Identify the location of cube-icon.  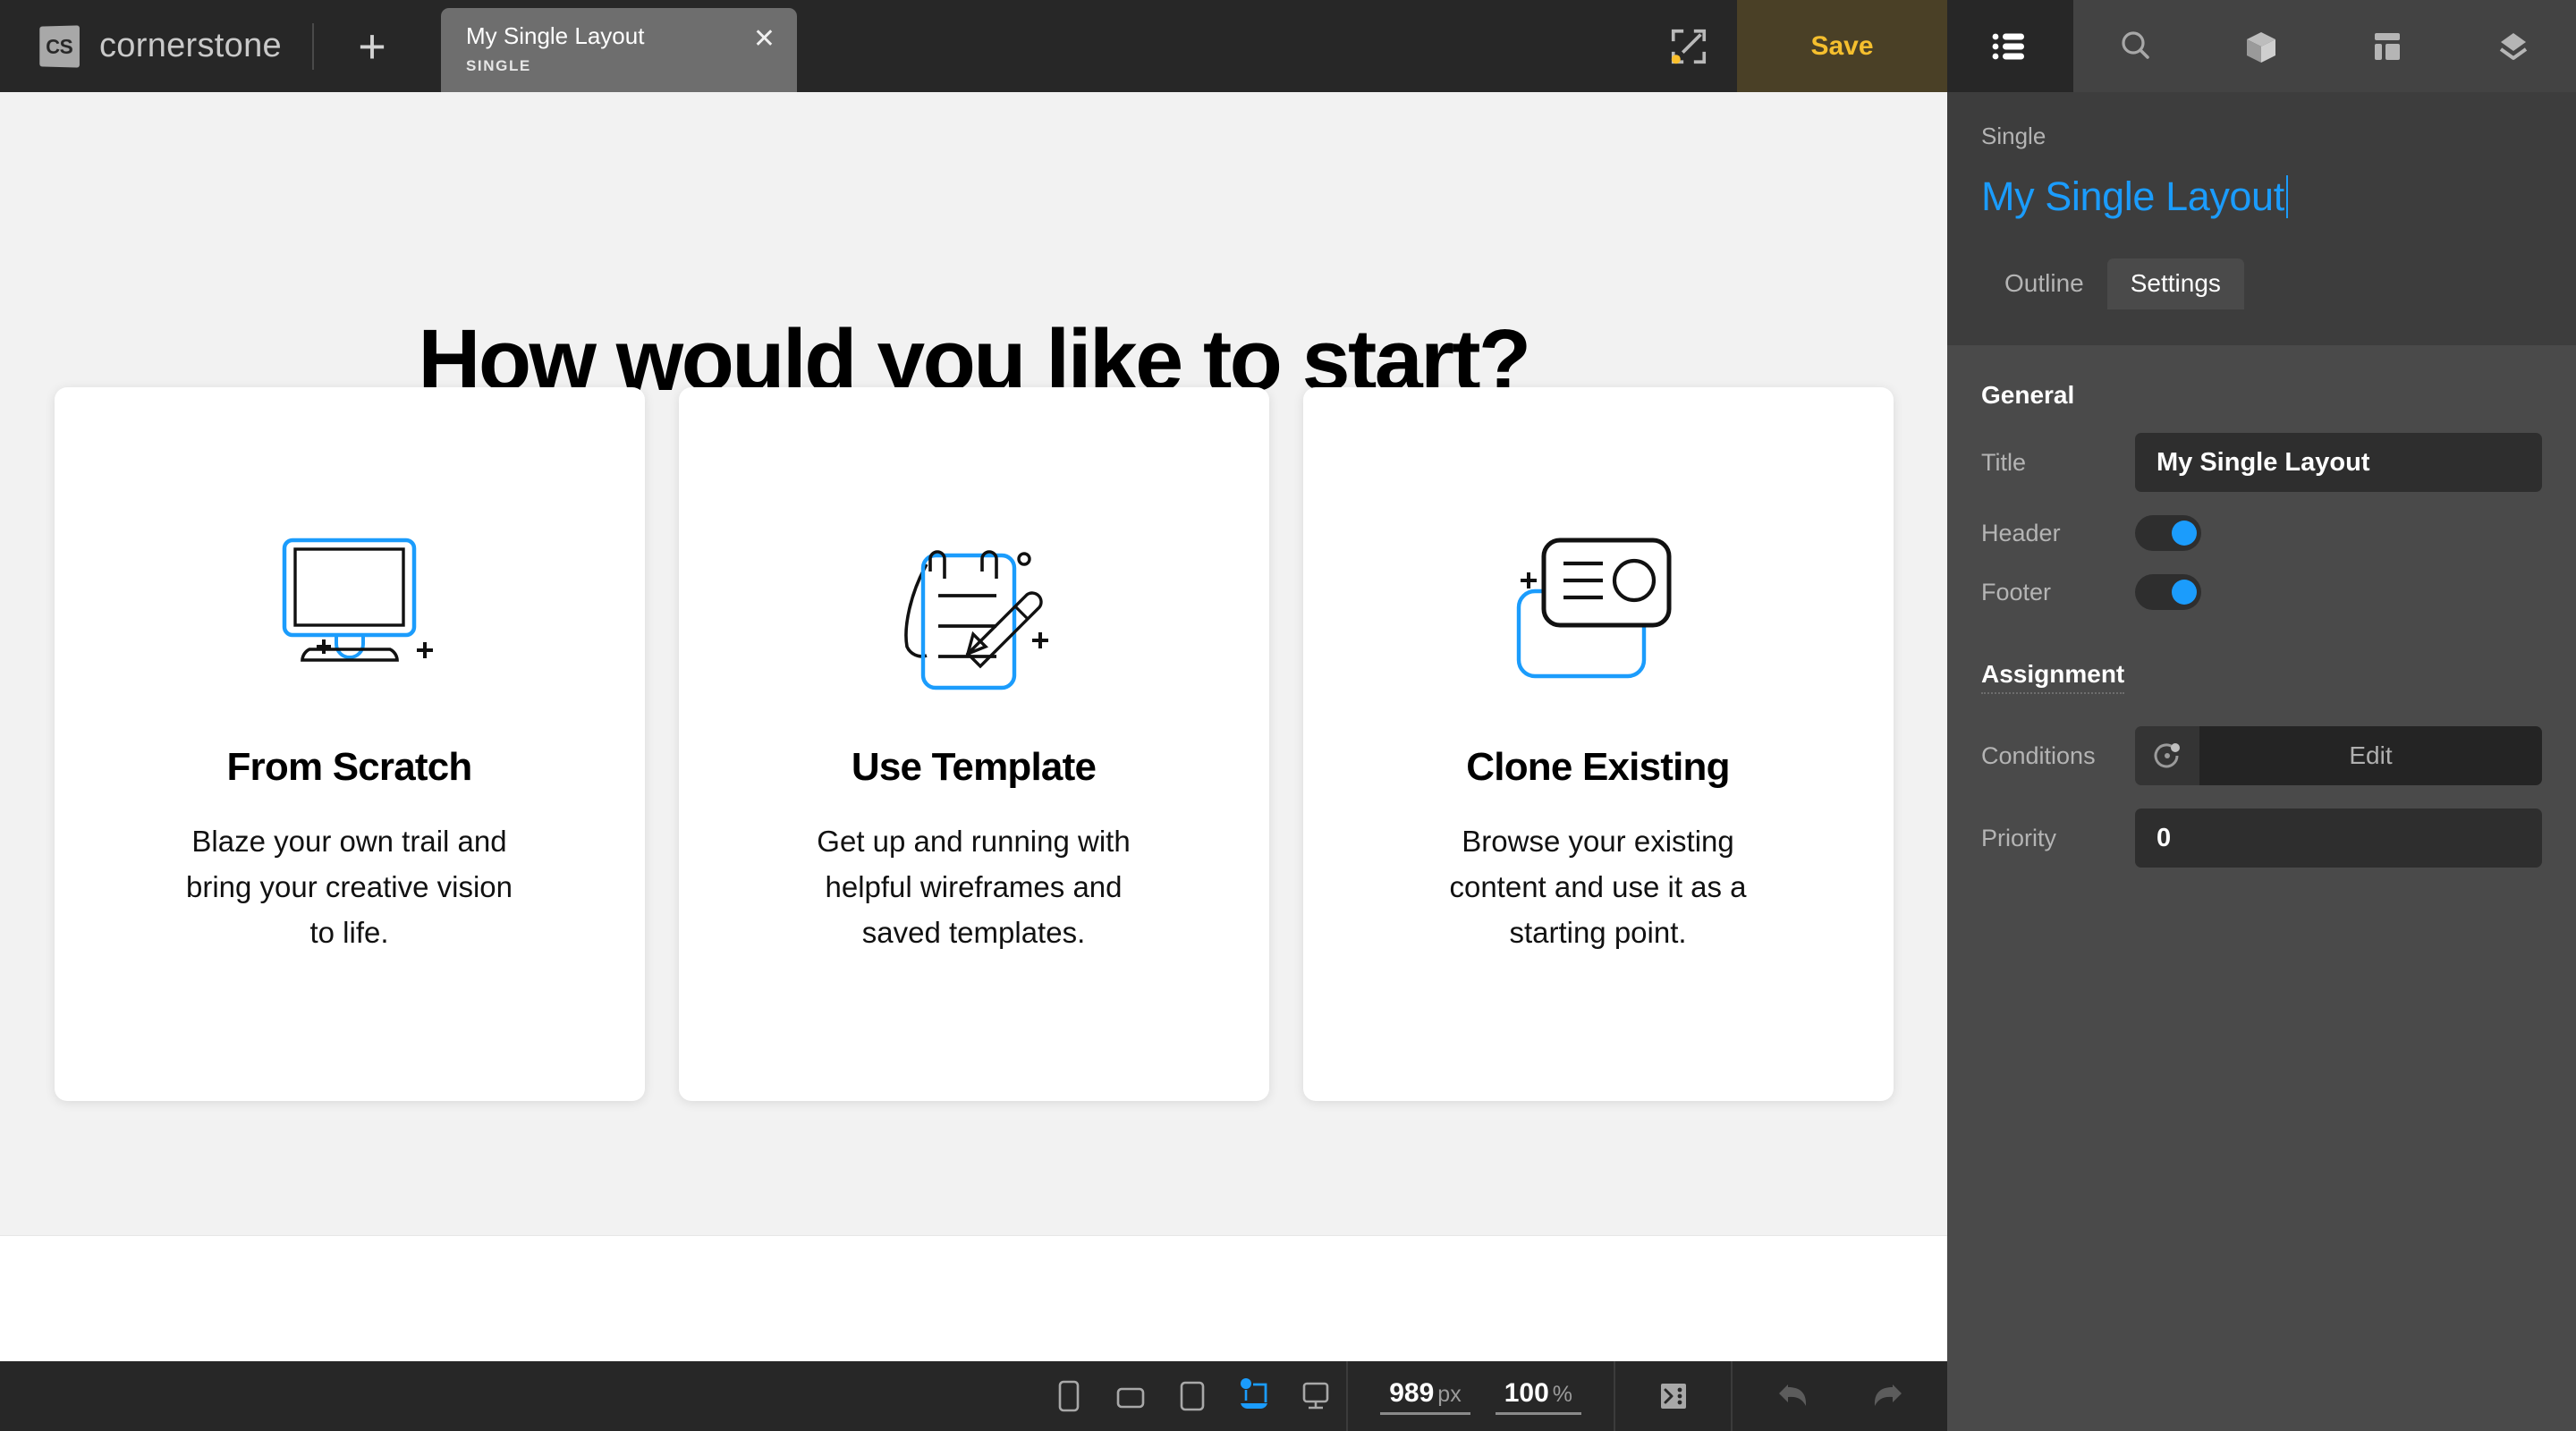
(2261, 47).